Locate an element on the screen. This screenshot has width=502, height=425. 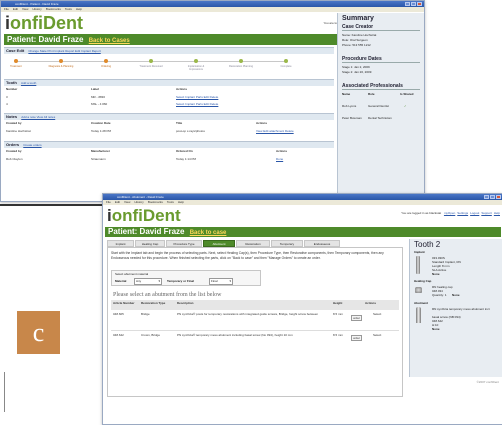
tab-implant: Implant is located at coordinates (120, 243).